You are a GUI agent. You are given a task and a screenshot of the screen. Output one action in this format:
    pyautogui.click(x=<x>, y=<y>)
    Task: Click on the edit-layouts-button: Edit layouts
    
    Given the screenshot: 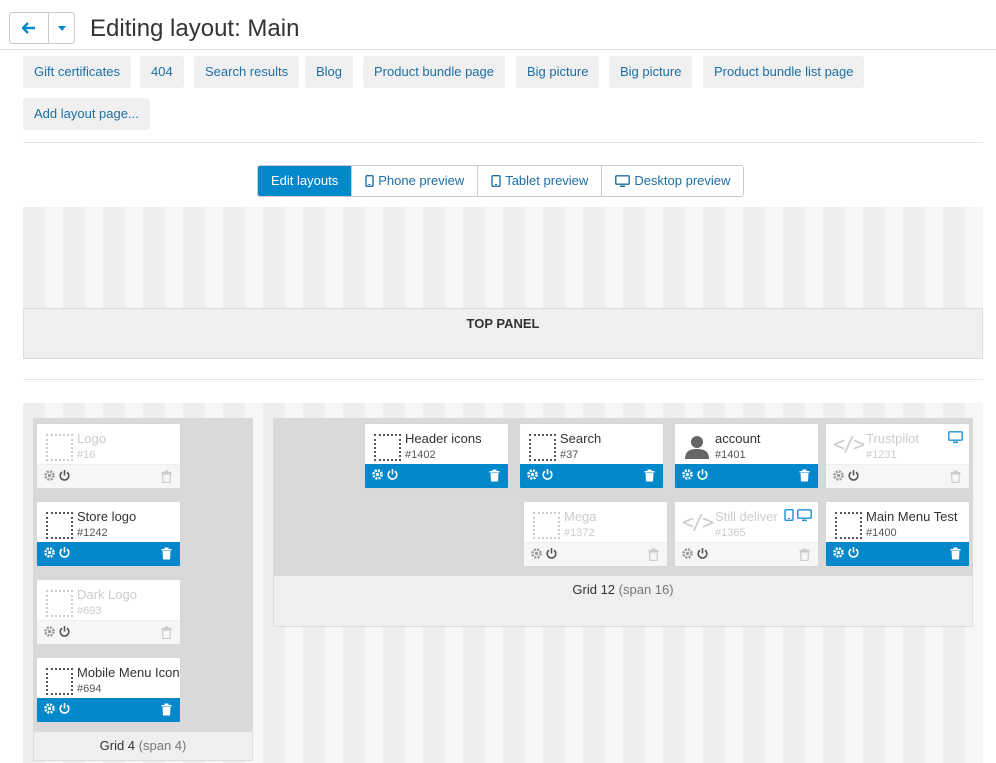 What is the action you would take?
    pyautogui.click(x=305, y=181)
    